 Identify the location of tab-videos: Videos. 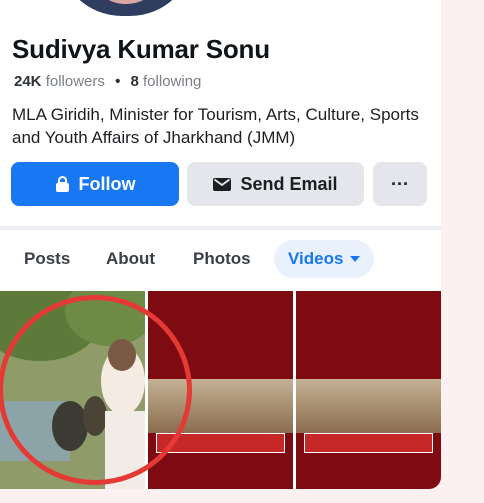
(324, 259).